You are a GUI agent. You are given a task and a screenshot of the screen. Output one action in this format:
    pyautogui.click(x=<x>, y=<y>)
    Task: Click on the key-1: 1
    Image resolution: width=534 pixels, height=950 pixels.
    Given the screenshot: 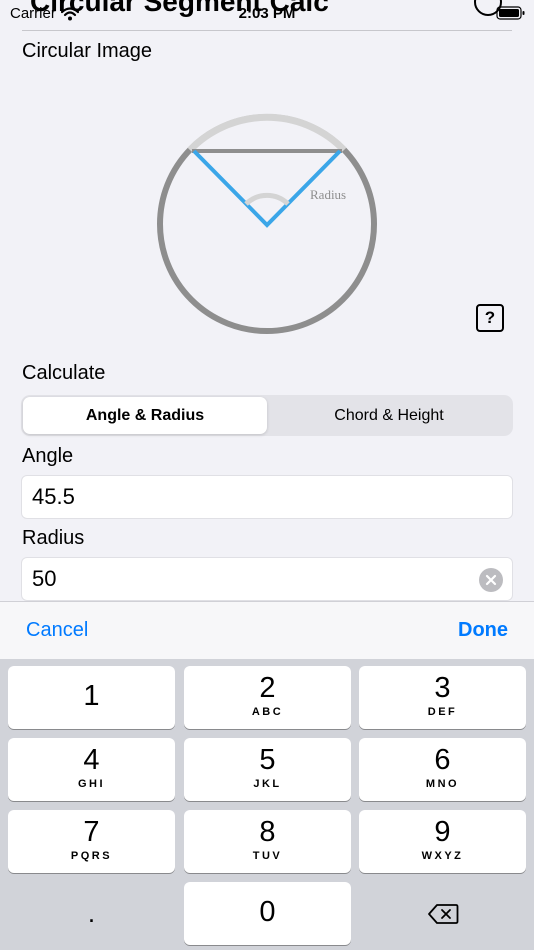 What is the action you would take?
    pyautogui.click(x=91, y=697)
    